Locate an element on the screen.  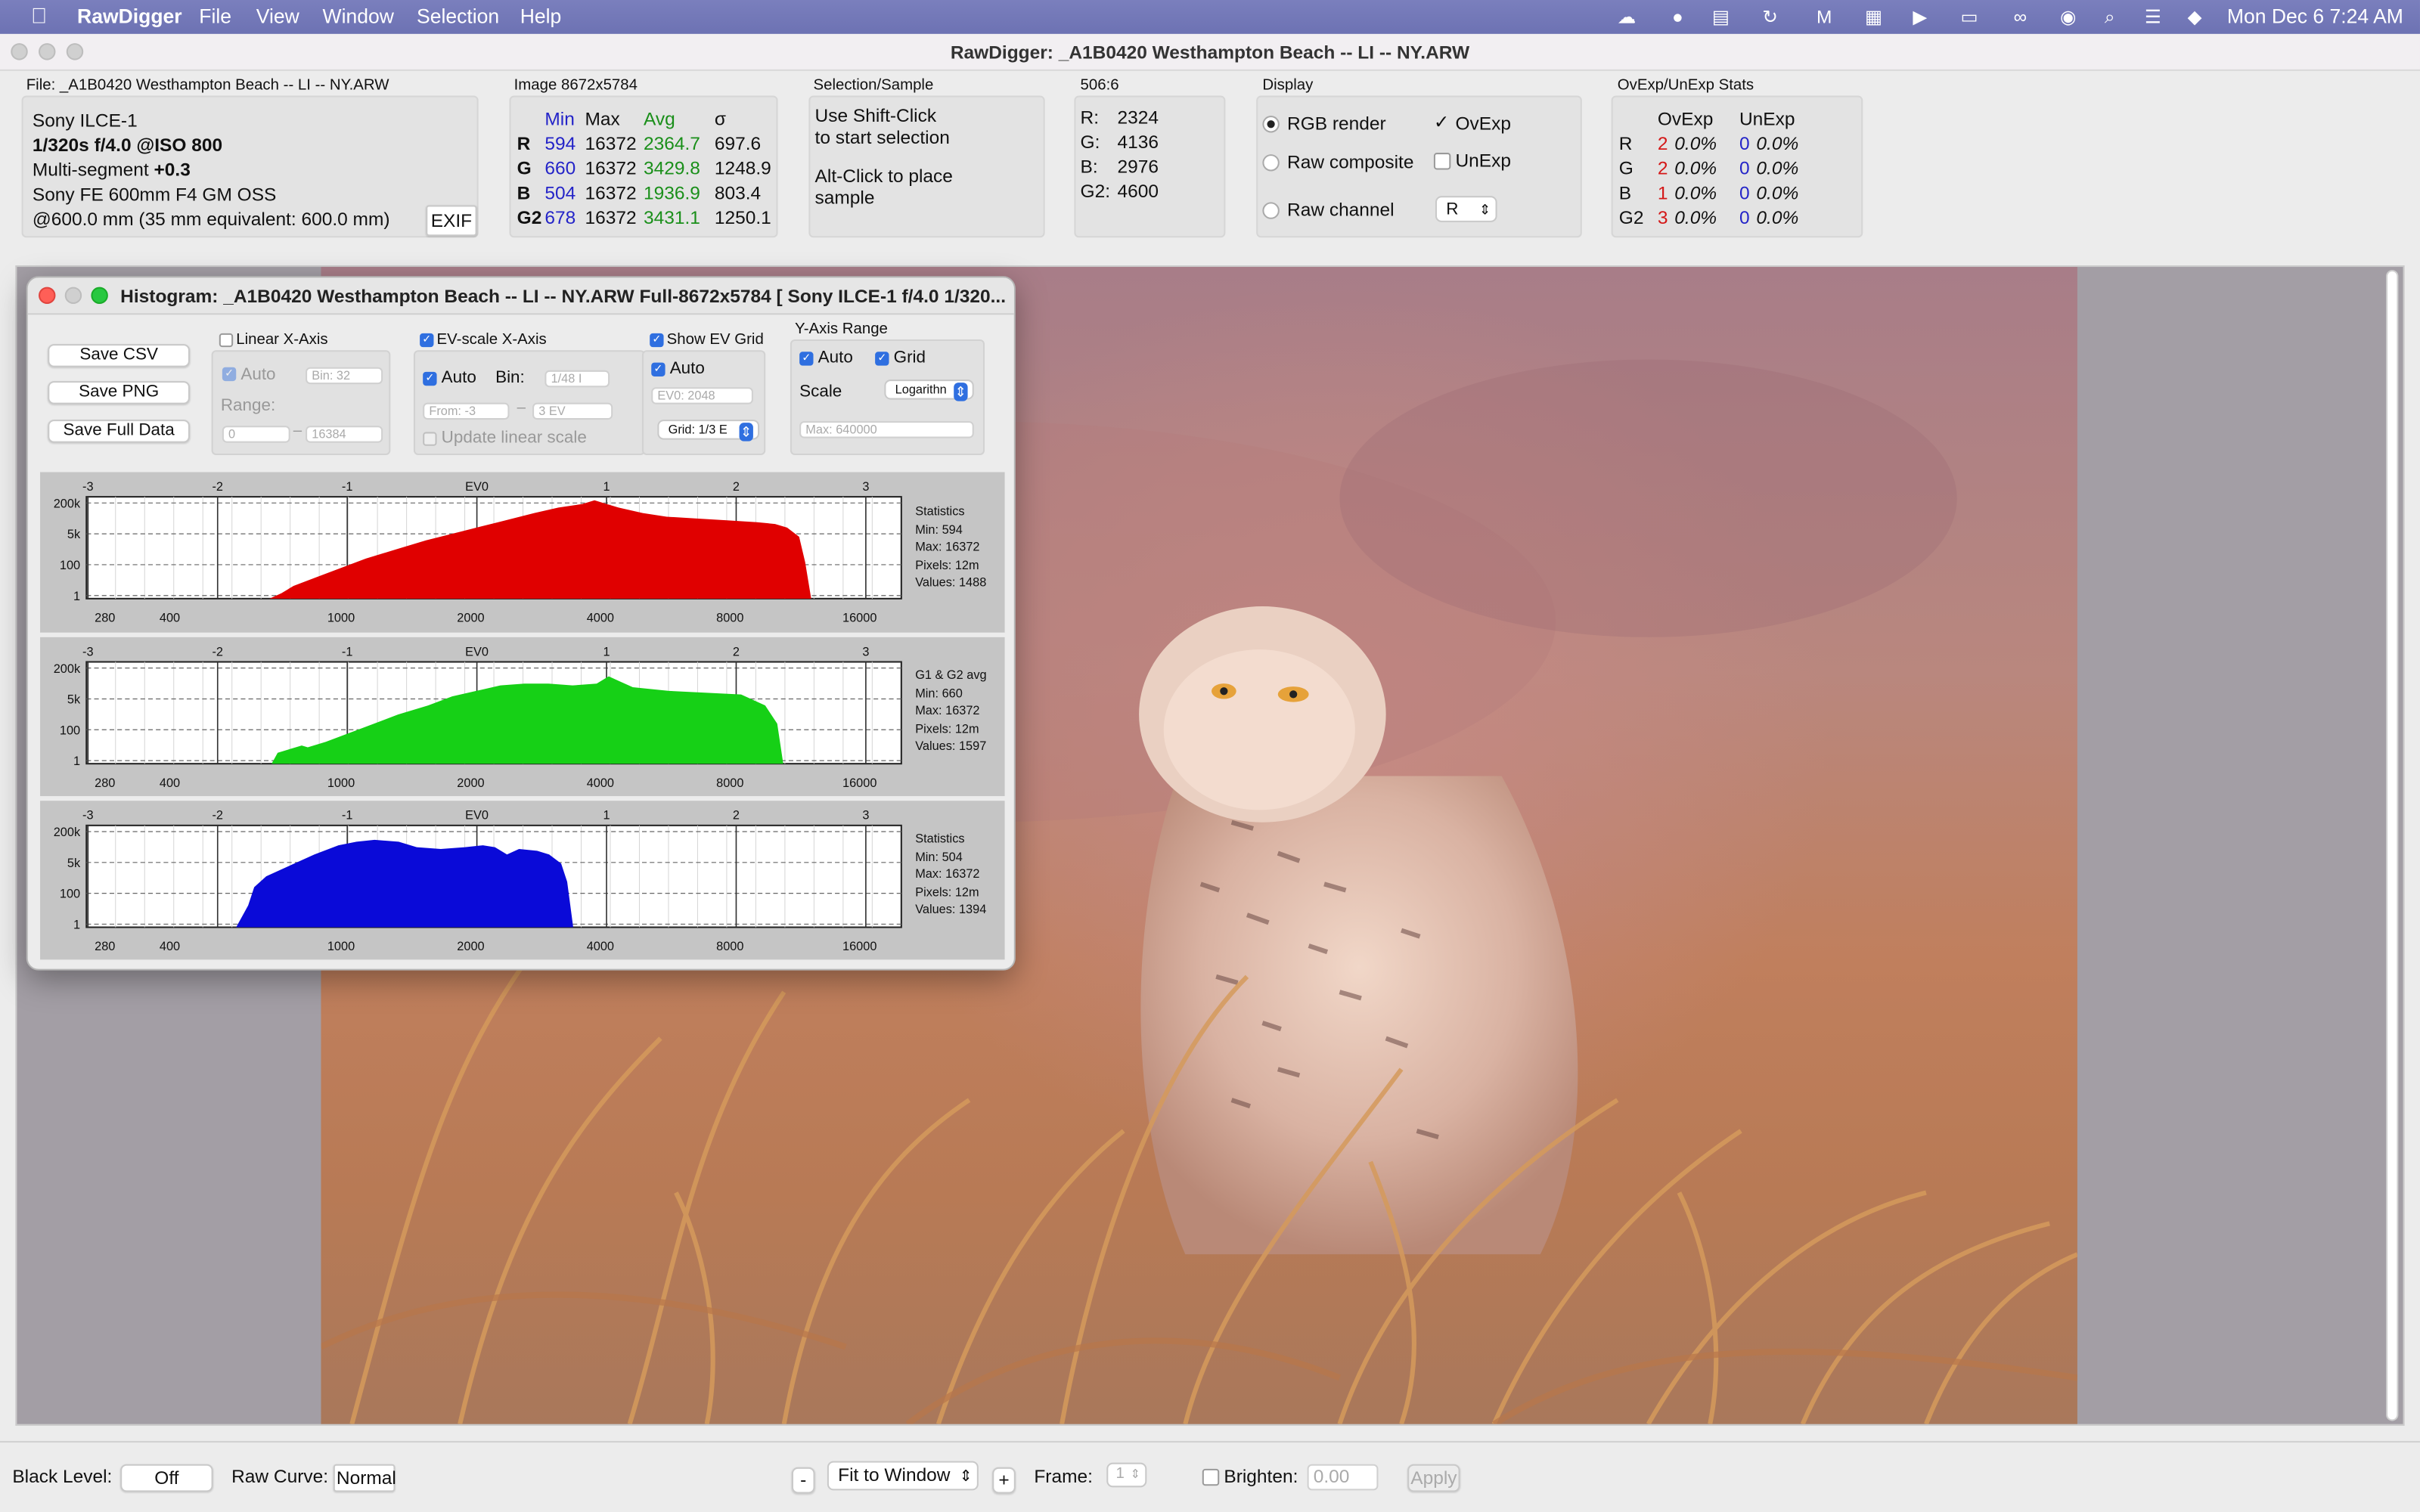
ev-tick-label: 2 is located at coordinates (736, 651).